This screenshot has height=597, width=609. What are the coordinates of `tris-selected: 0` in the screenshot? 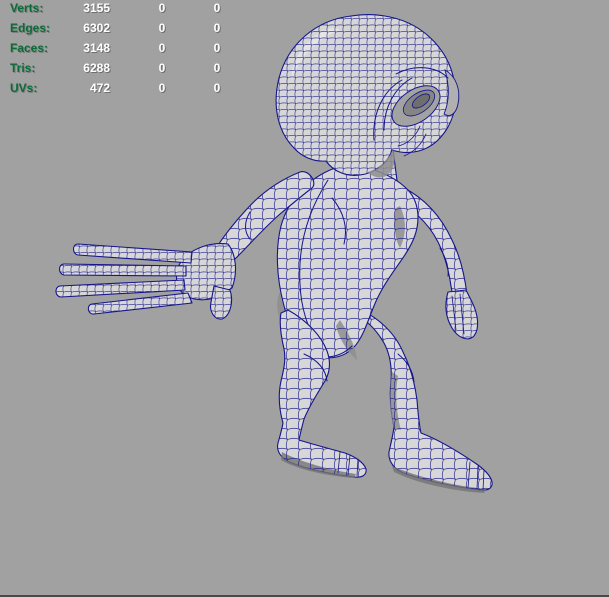 It's located at (162, 68).